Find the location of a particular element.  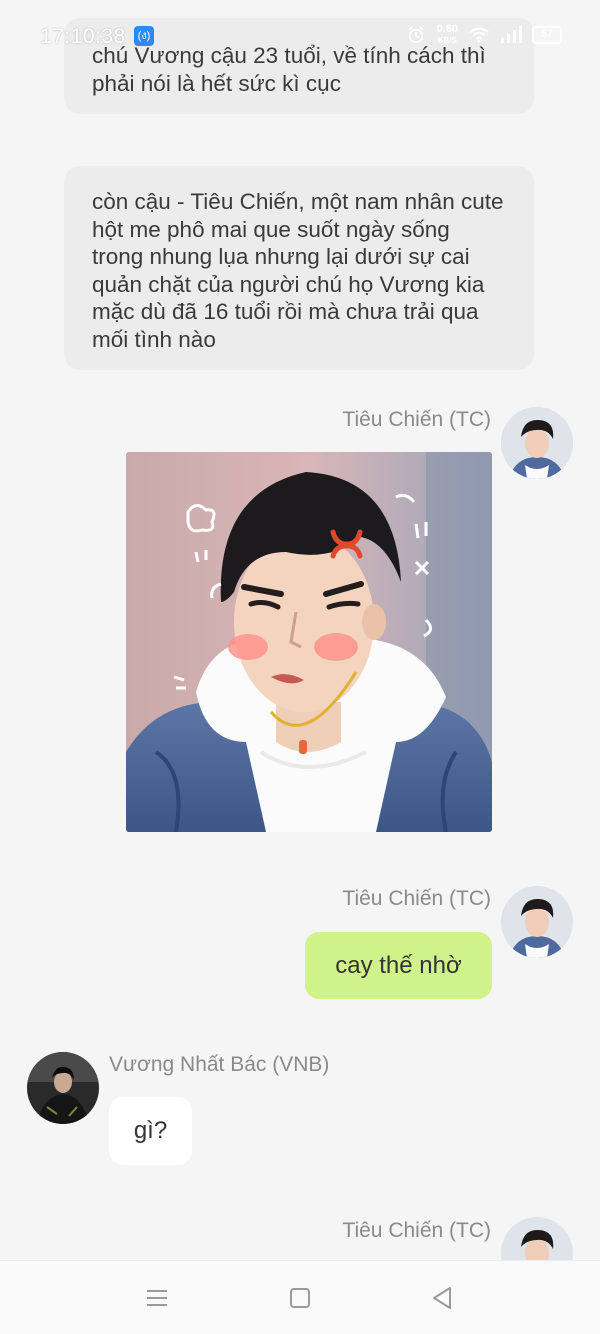

network-speed-unit: KB/S is located at coordinates (447, 40).